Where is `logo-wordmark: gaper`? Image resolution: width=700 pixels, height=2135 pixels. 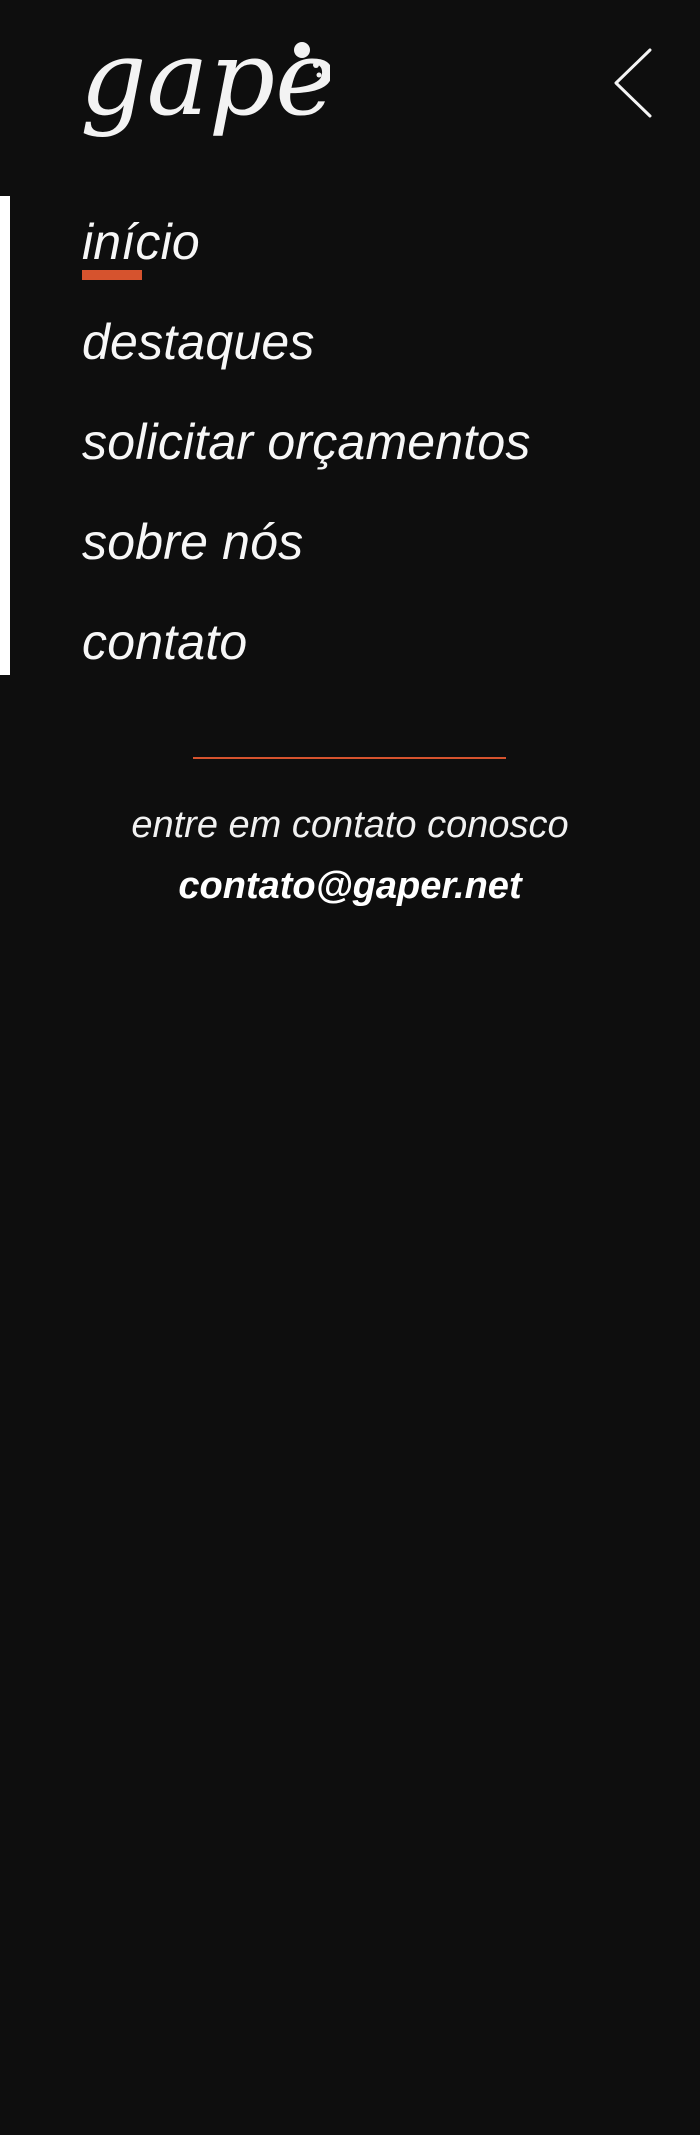 logo-wordmark: gaper is located at coordinates (205, 87).